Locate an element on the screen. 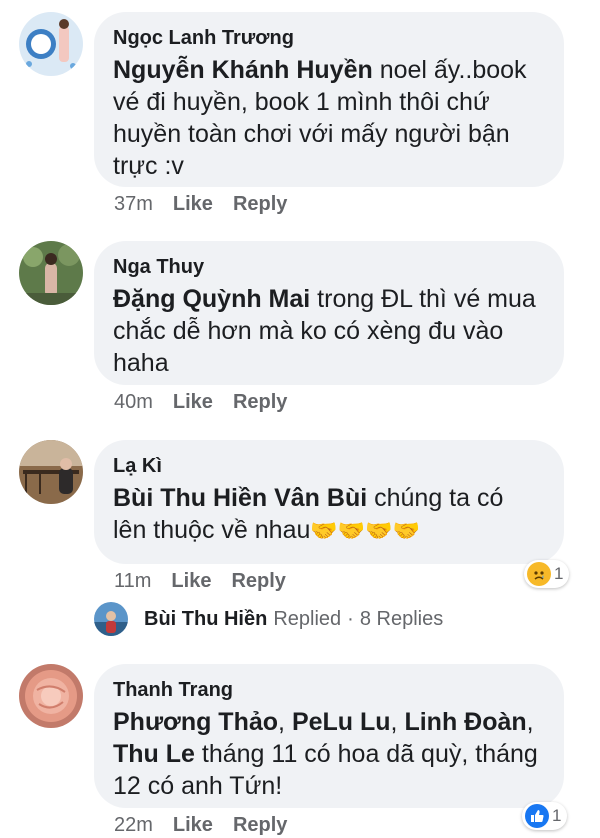  mention: Thu Le is located at coordinates (154, 754).